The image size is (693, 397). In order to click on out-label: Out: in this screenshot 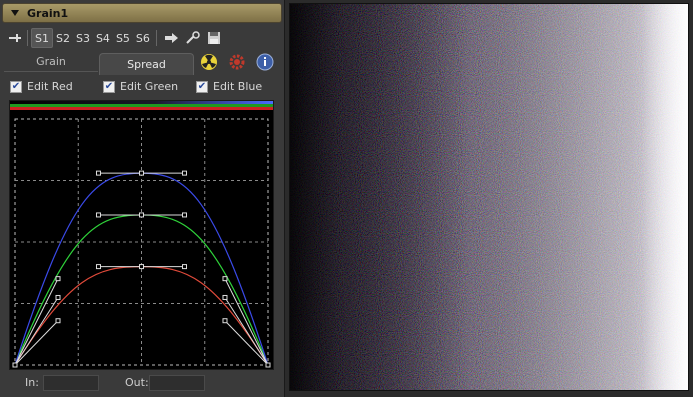, I will do `click(137, 382)`.